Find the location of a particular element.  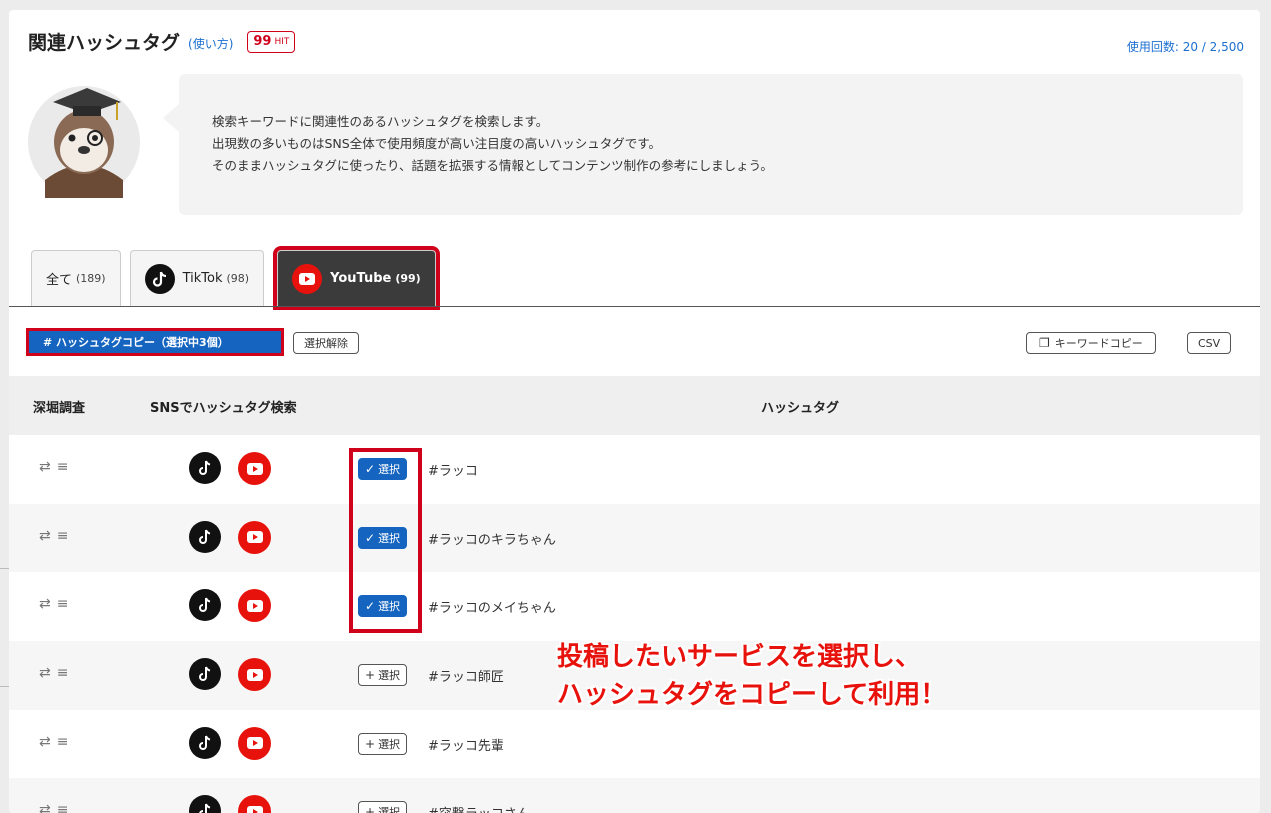

tab-label: YouTube is located at coordinates (361, 278).